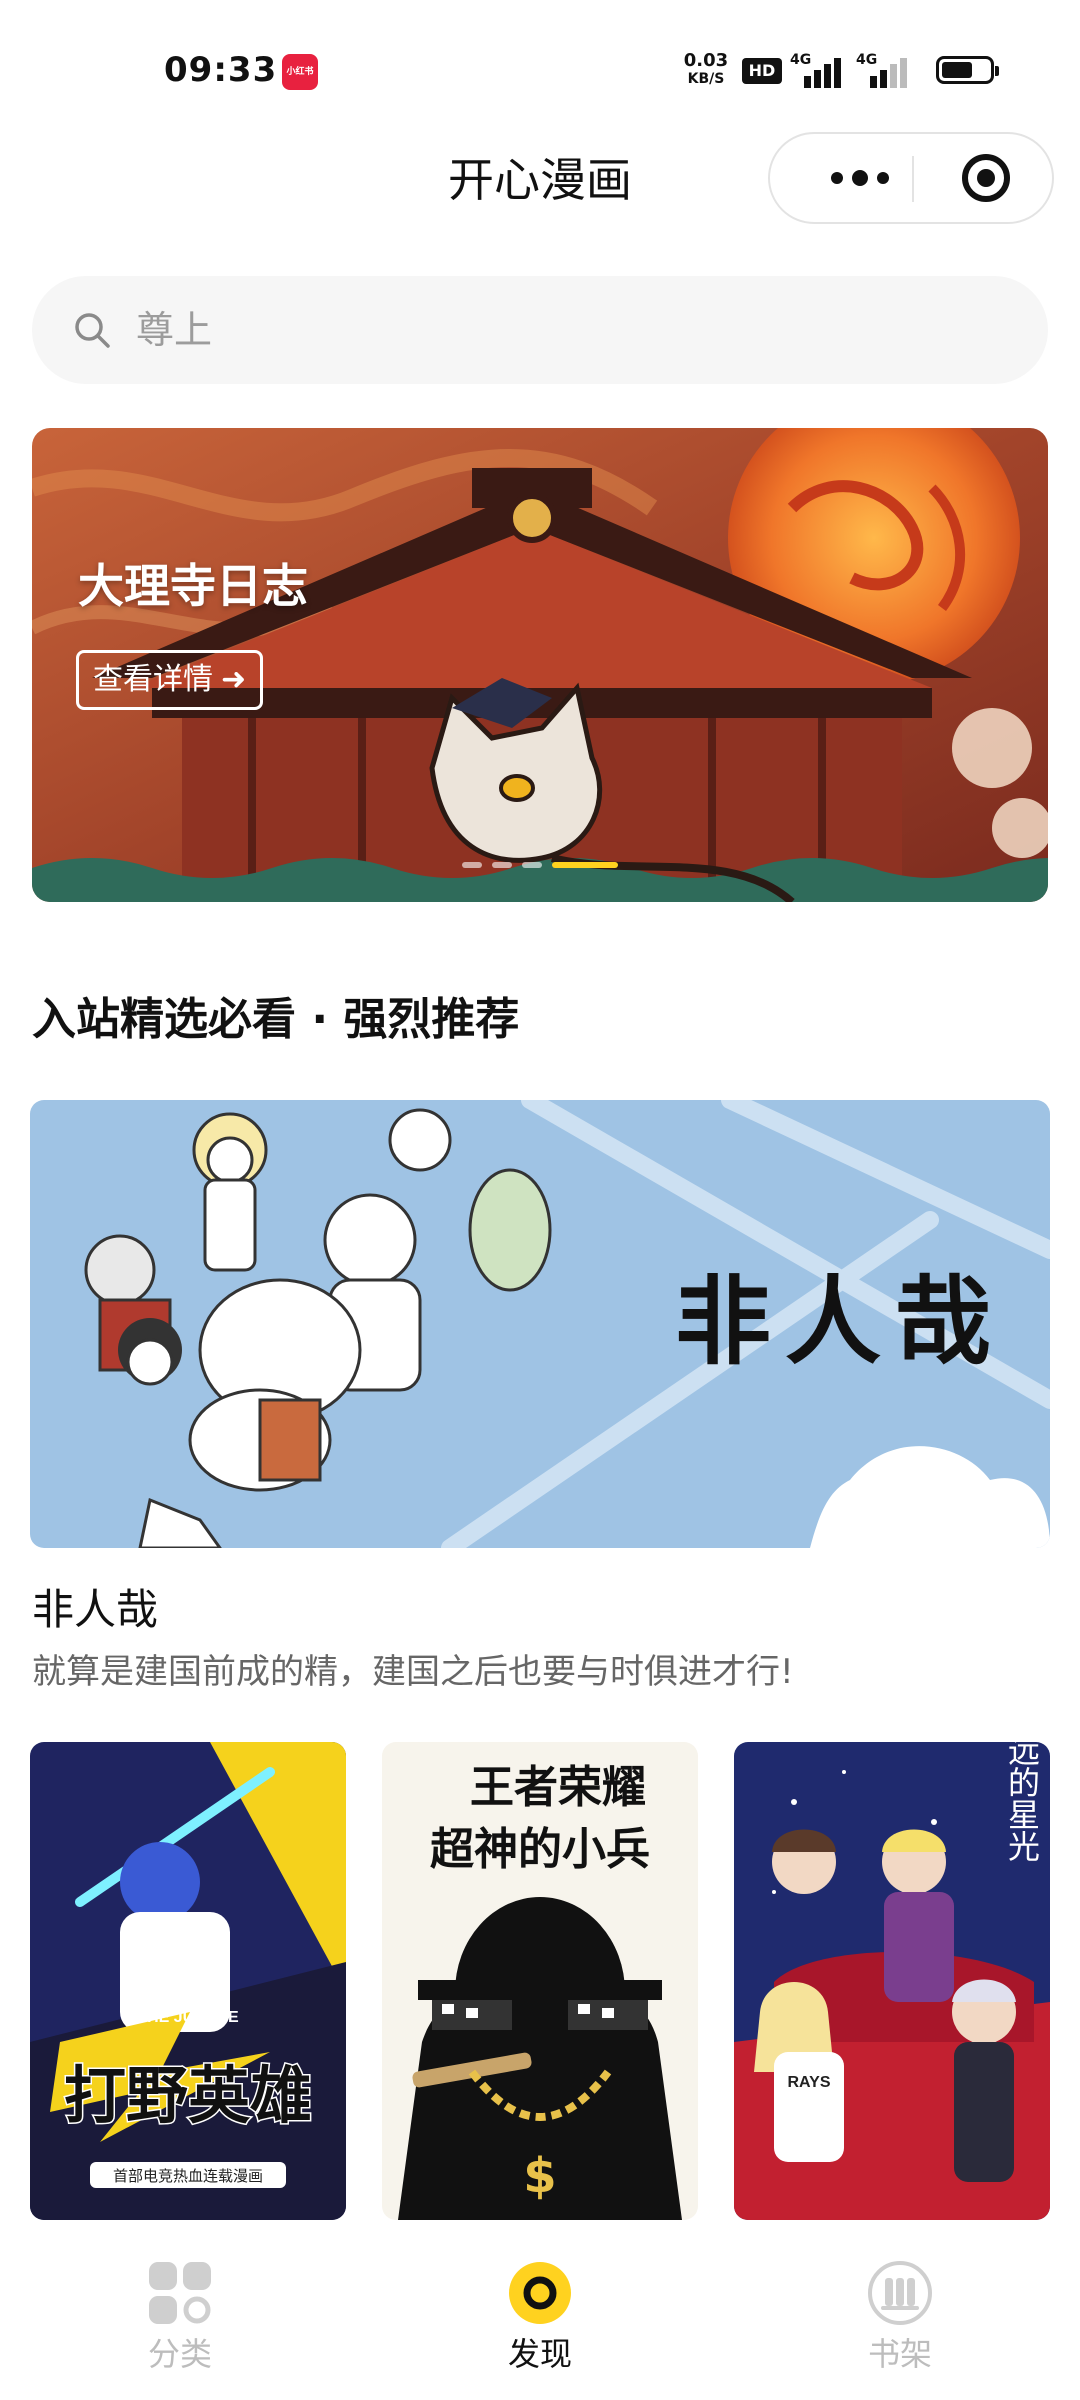 The image size is (1080, 2400). Describe the element at coordinates (276, 1019) in the screenshot. I see `section-title: 入站精选必看 · 强烈推荐` at that location.